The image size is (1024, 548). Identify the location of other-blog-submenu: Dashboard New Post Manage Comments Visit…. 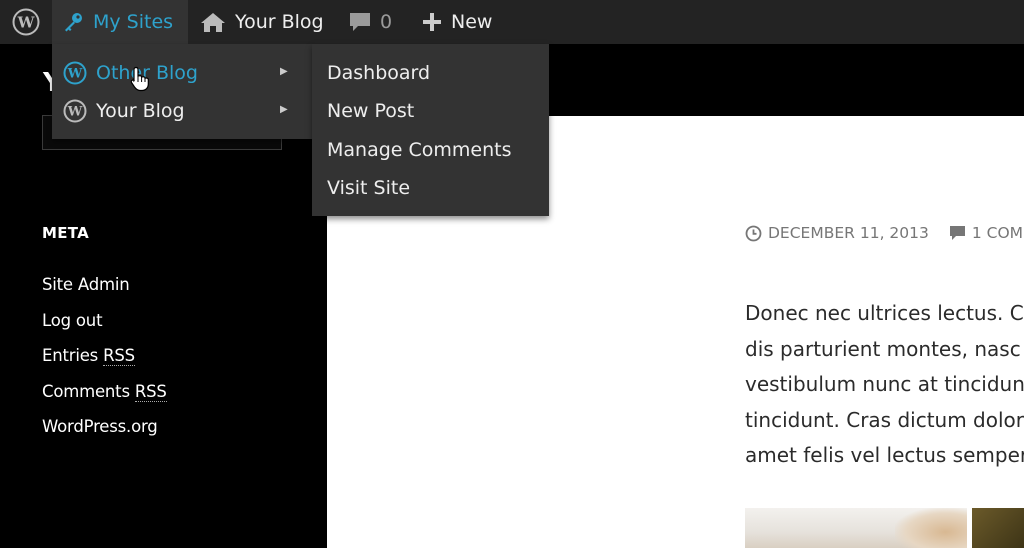
(430, 130).